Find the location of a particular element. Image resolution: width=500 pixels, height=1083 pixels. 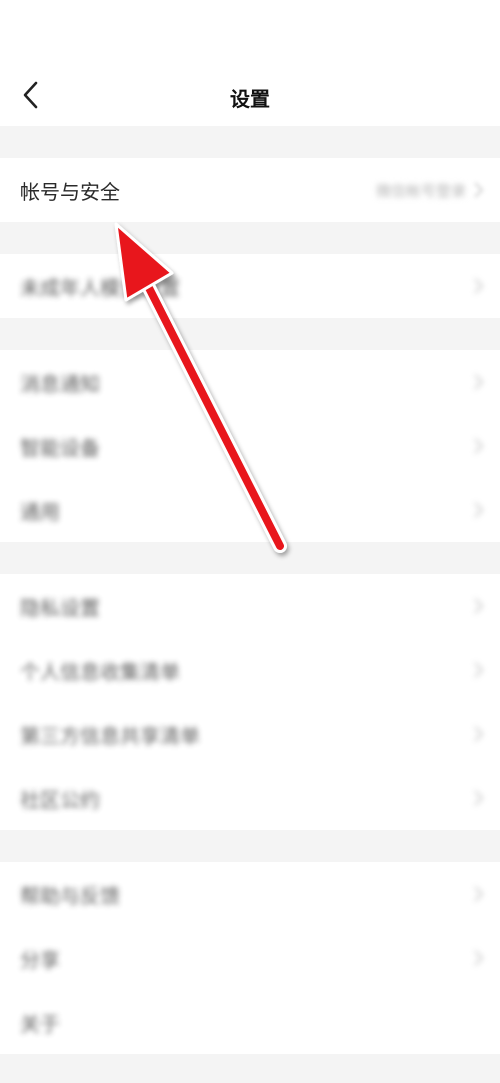

settings-item-account-security: 帐号与安全 微信帐号登录 is located at coordinates (250, 190).